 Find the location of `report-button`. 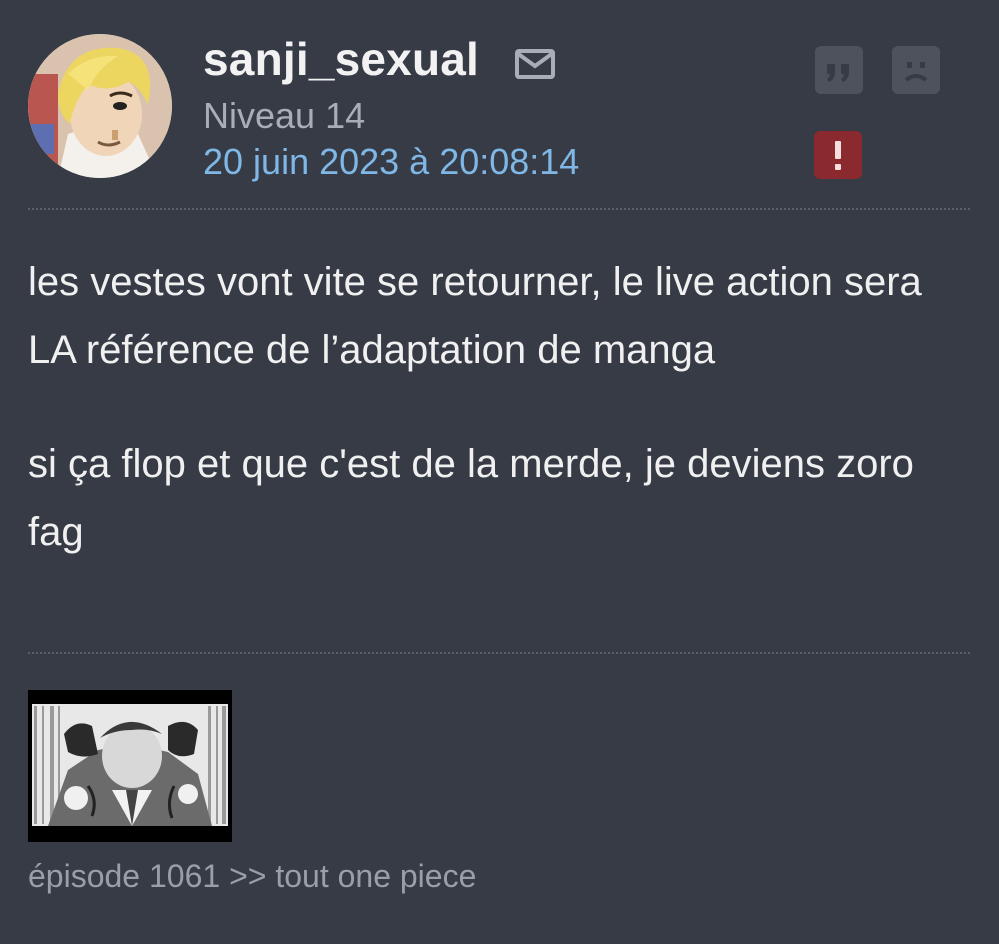

report-button is located at coordinates (838, 155).